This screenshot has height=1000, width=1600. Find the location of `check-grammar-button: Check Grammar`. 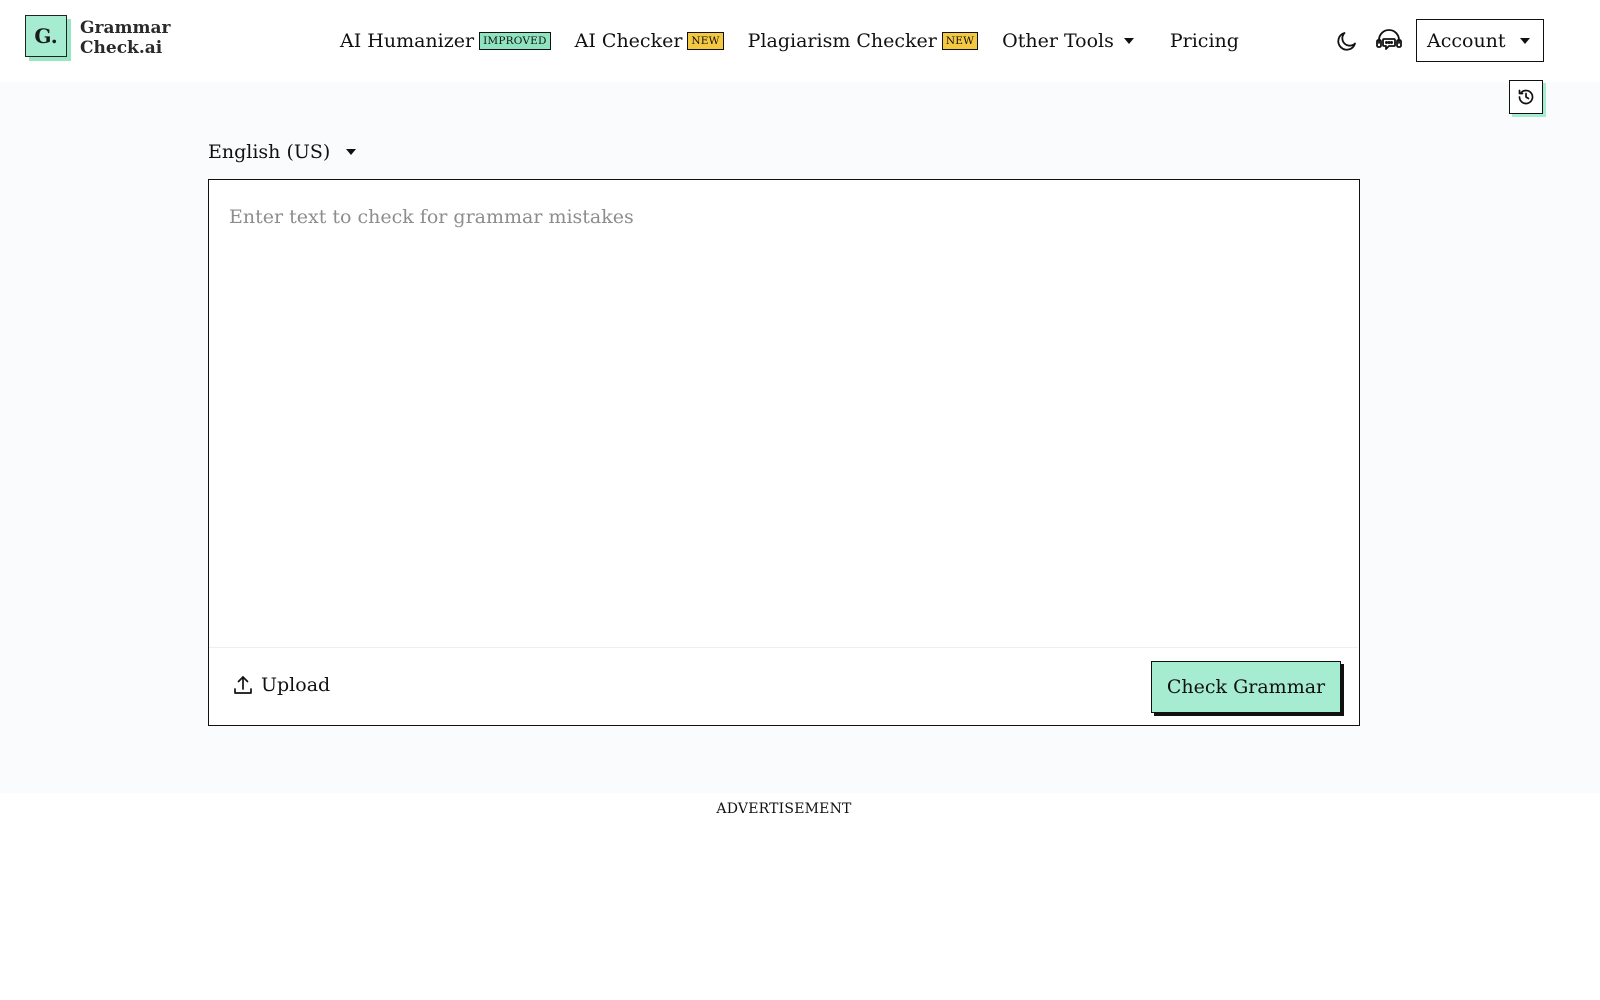

check-grammar-button: Check Grammar is located at coordinates (1247, 688).